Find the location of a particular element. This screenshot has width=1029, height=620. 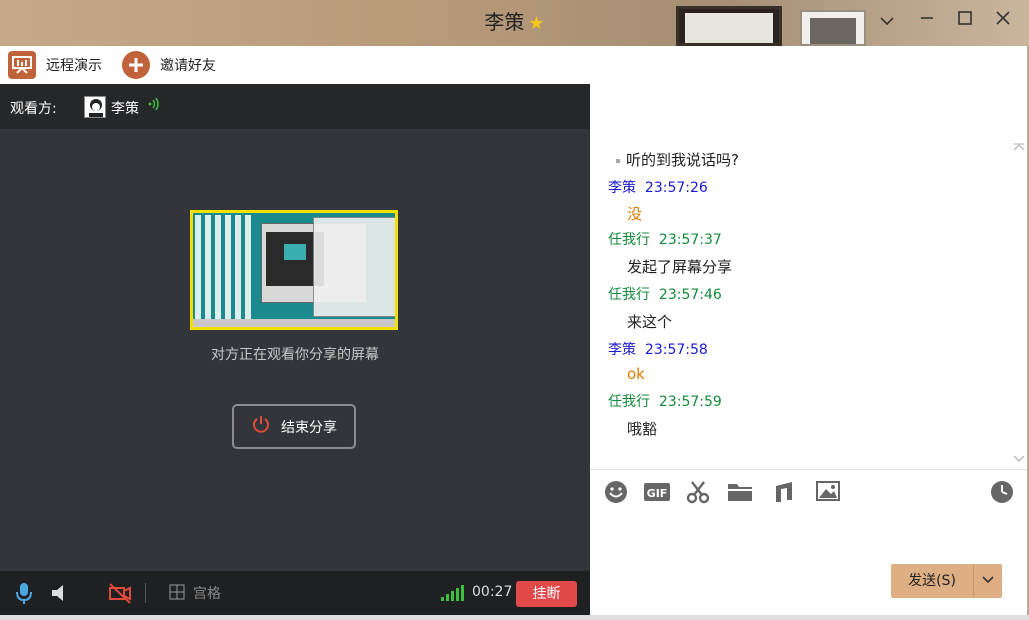

desktop-behind-strip is located at coordinates (514, 617).